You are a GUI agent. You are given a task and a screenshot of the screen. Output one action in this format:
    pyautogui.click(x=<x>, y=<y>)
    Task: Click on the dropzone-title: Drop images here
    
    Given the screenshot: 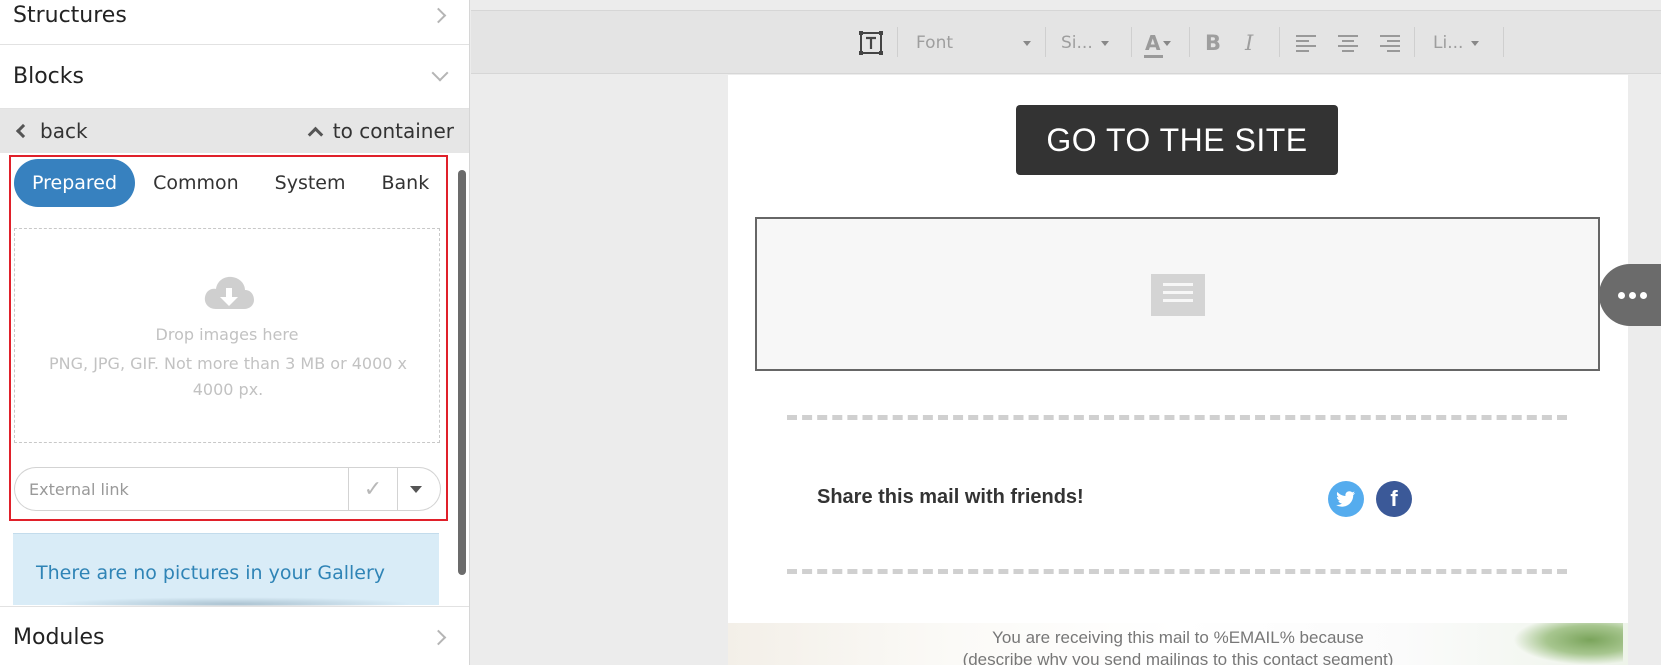 What is the action you would take?
    pyautogui.click(x=227, y=334)
    